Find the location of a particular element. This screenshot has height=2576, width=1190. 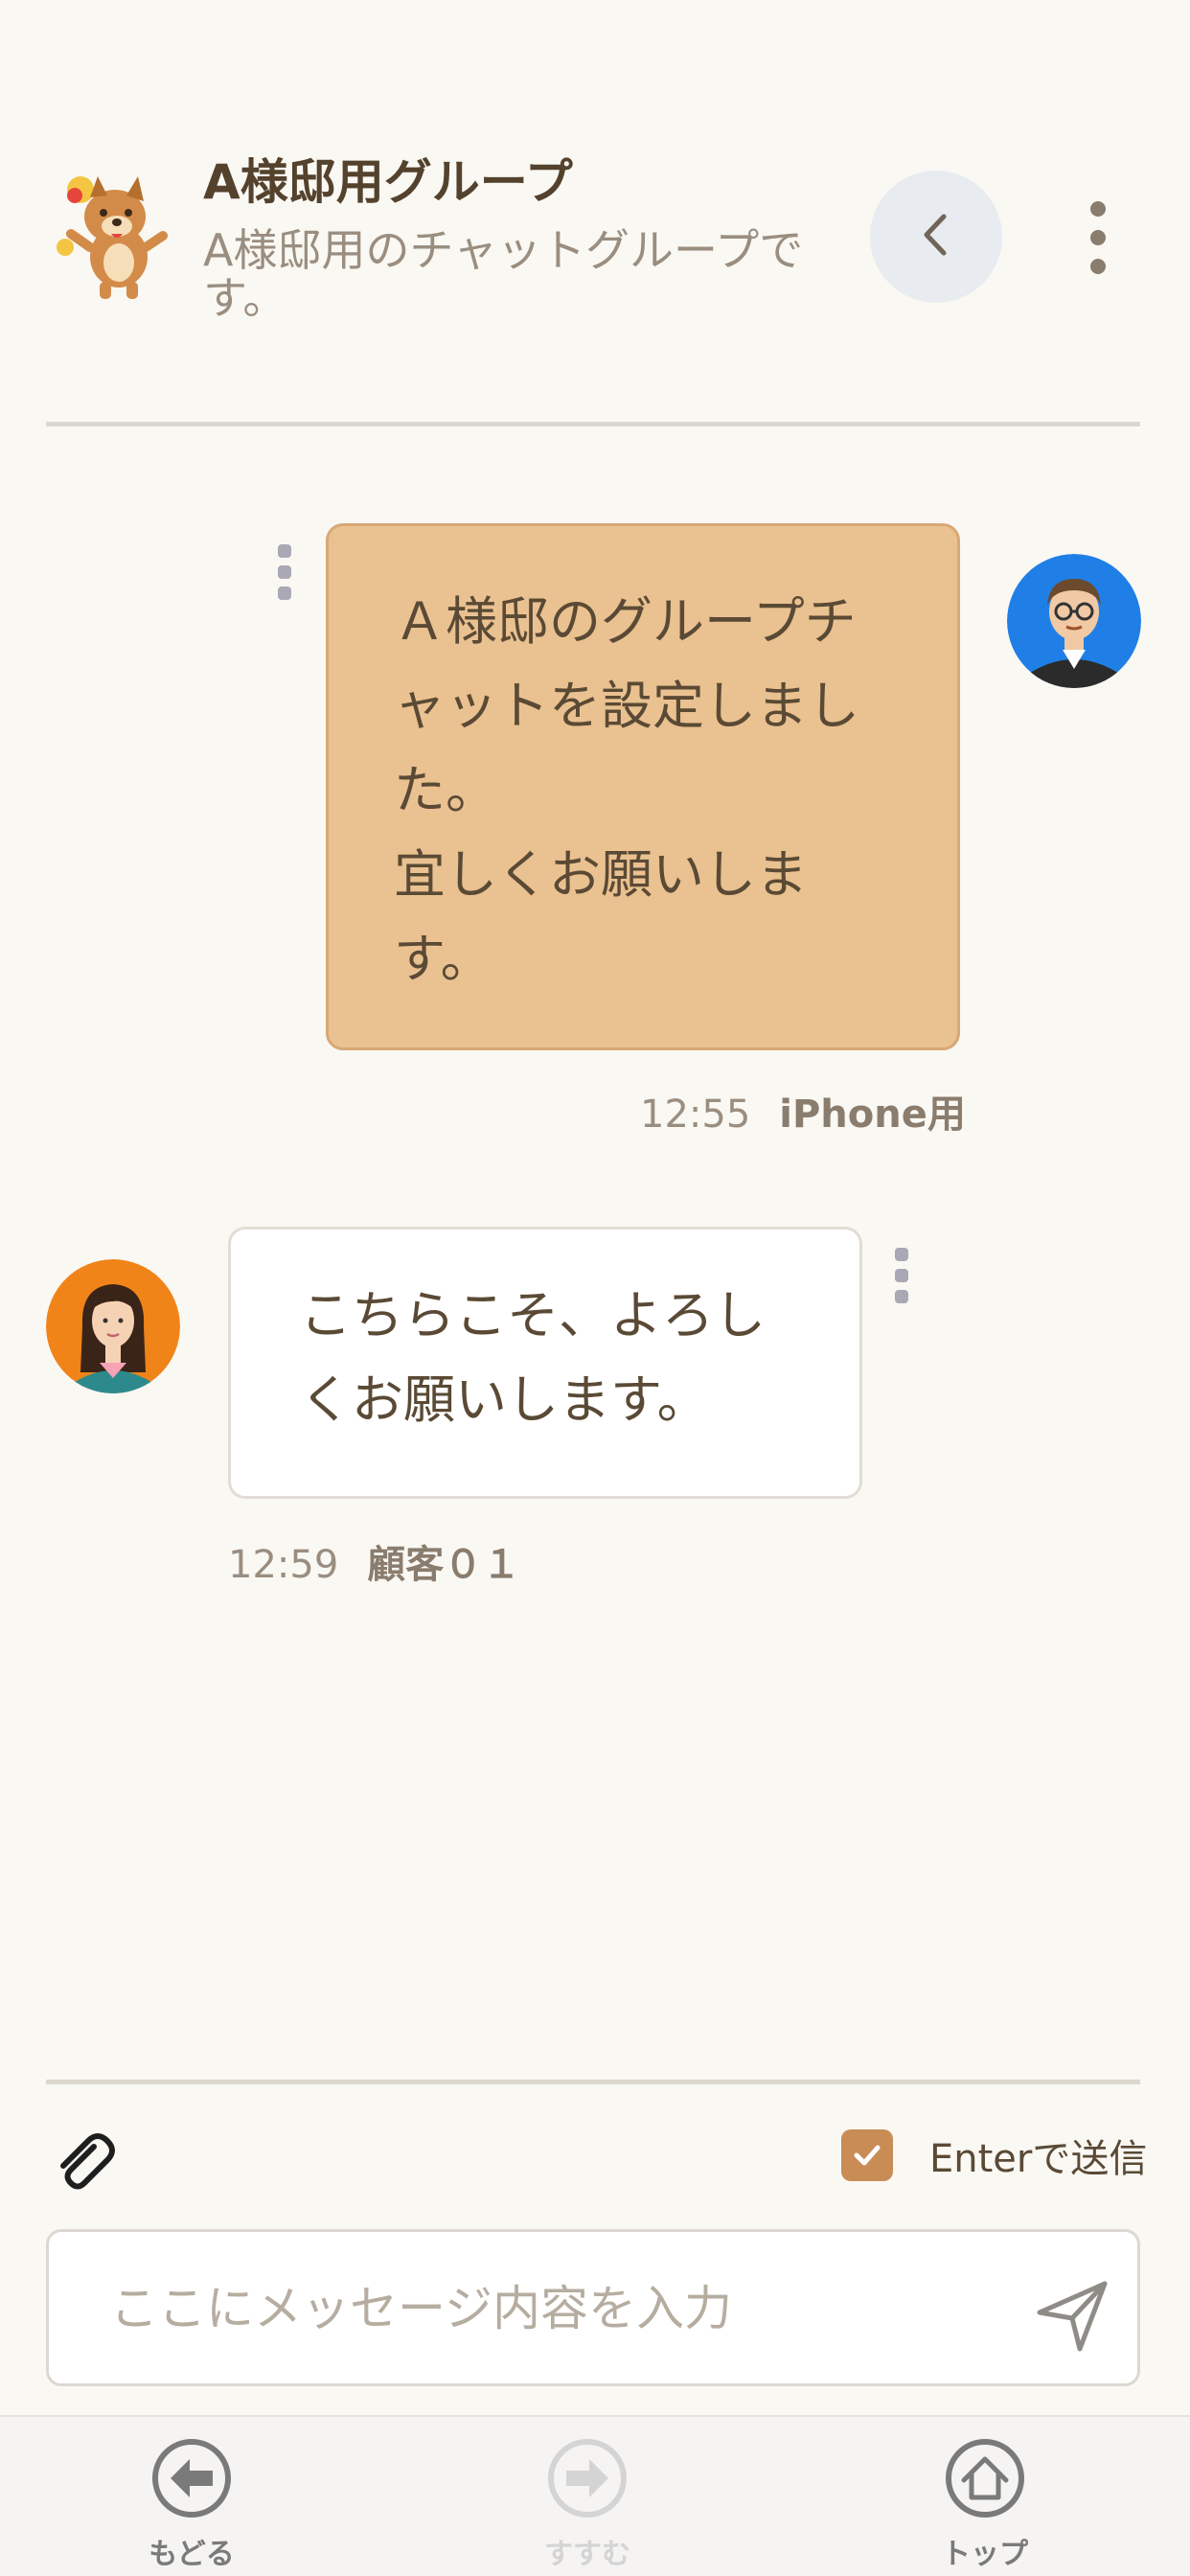

chevron-left-icon is located at coordinates (936, 237).